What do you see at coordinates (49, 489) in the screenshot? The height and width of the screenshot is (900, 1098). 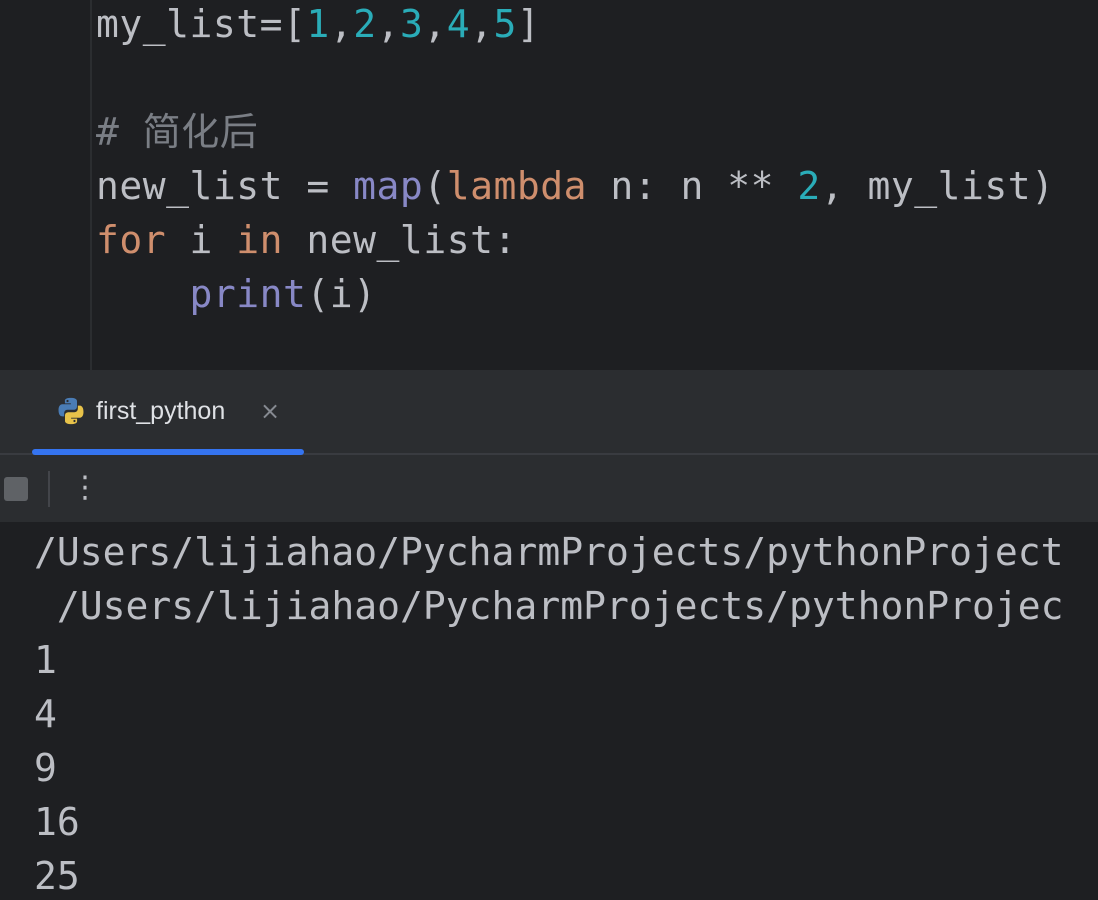 I see `toolbar-divider` at bounding box center [49, 489].